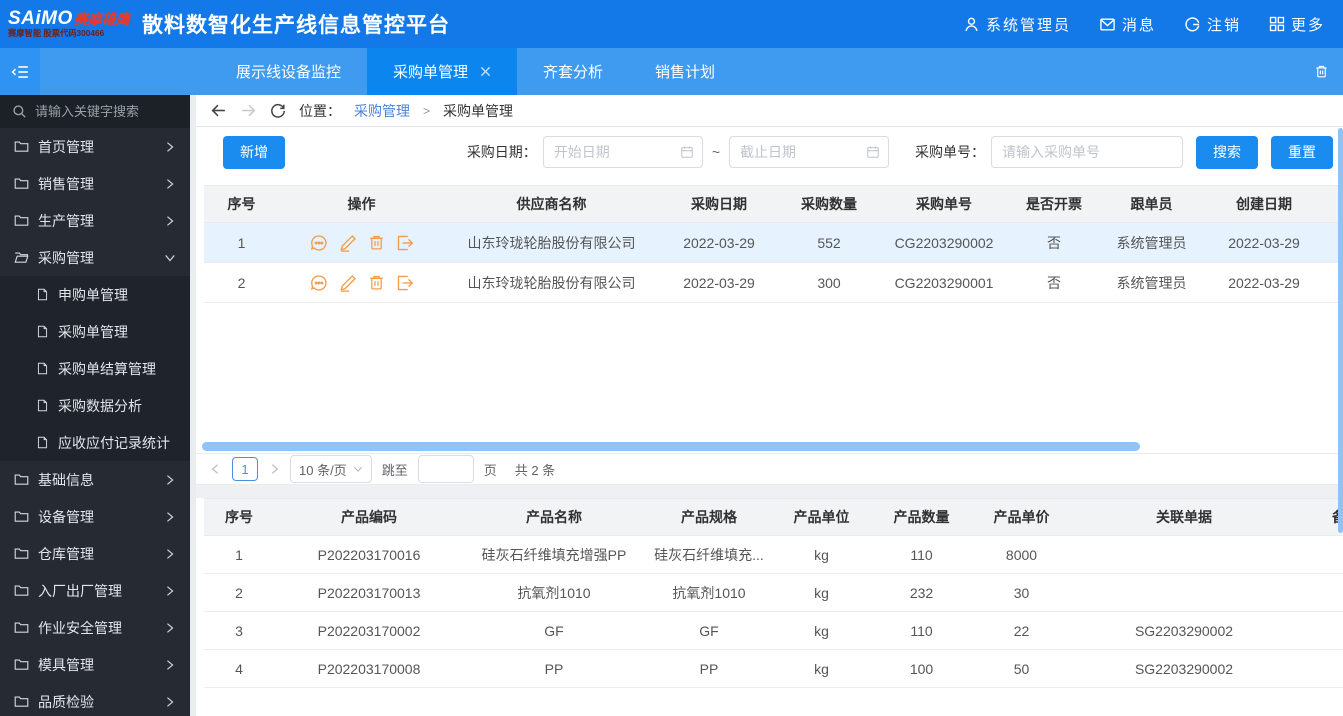  What do you see at coordinates (20, 71) in the screenshot?
I see `collapse-sidebar-button` at bounding box center [20, 71].